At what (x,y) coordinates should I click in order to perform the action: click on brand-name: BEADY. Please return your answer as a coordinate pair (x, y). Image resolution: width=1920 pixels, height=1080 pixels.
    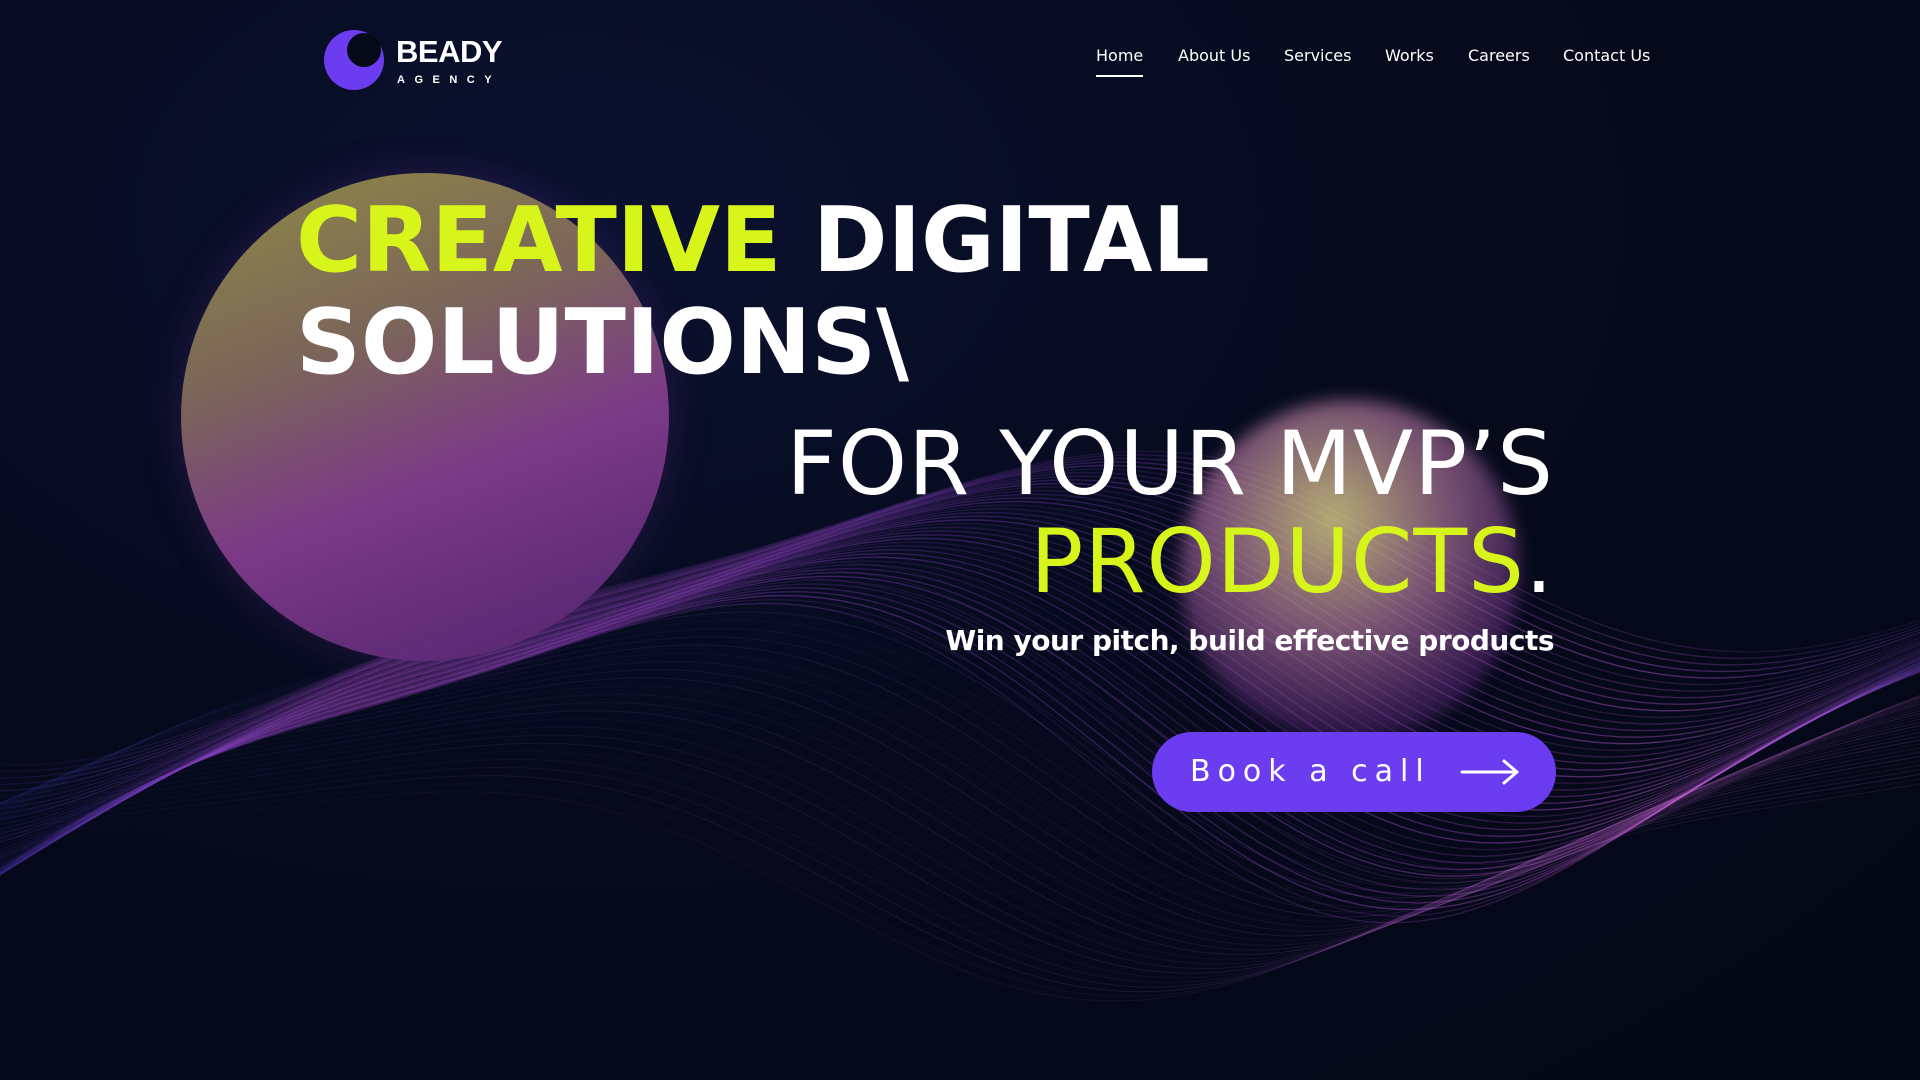
    Looking at the image, I should click on (449, 51).